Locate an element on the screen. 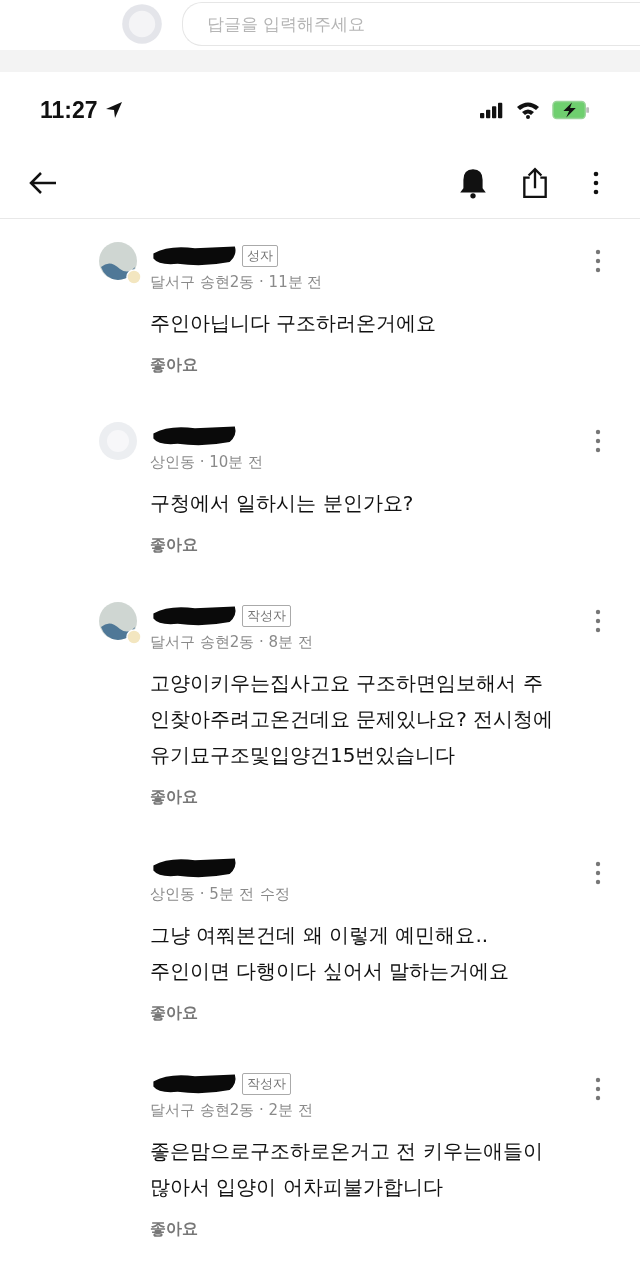  reply-input-field: 답글을 입력해주세요 is located at coordinates (411, 24).